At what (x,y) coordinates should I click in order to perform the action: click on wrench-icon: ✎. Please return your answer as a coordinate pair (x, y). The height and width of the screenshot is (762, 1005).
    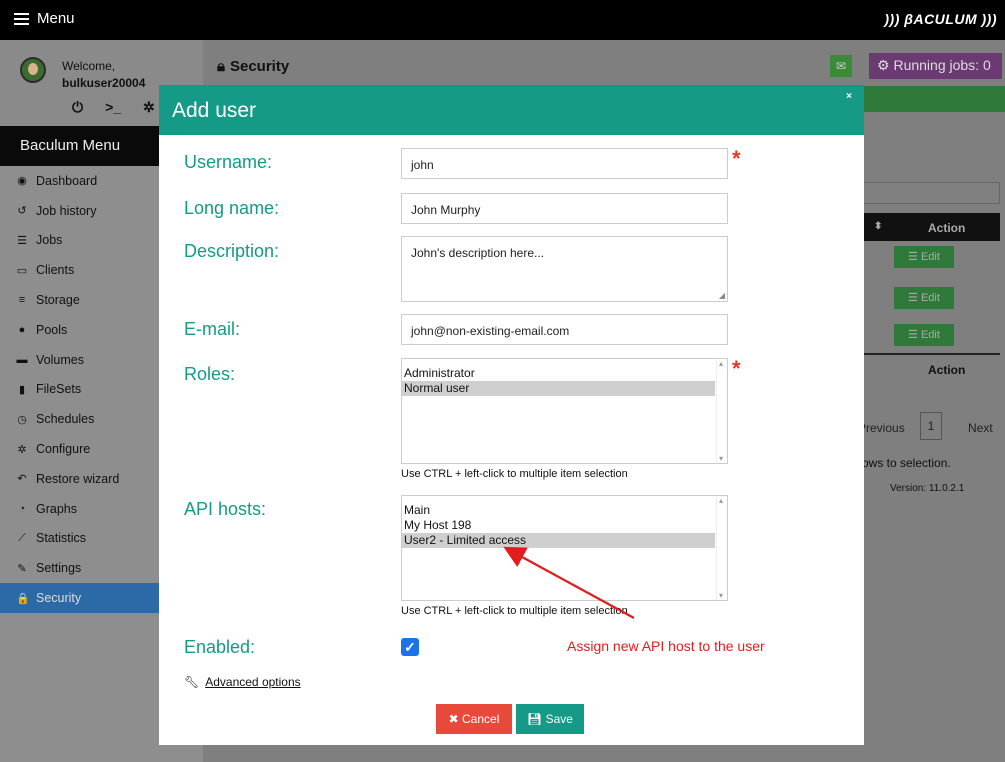
    Looking at the image, I should click on (22, 568).